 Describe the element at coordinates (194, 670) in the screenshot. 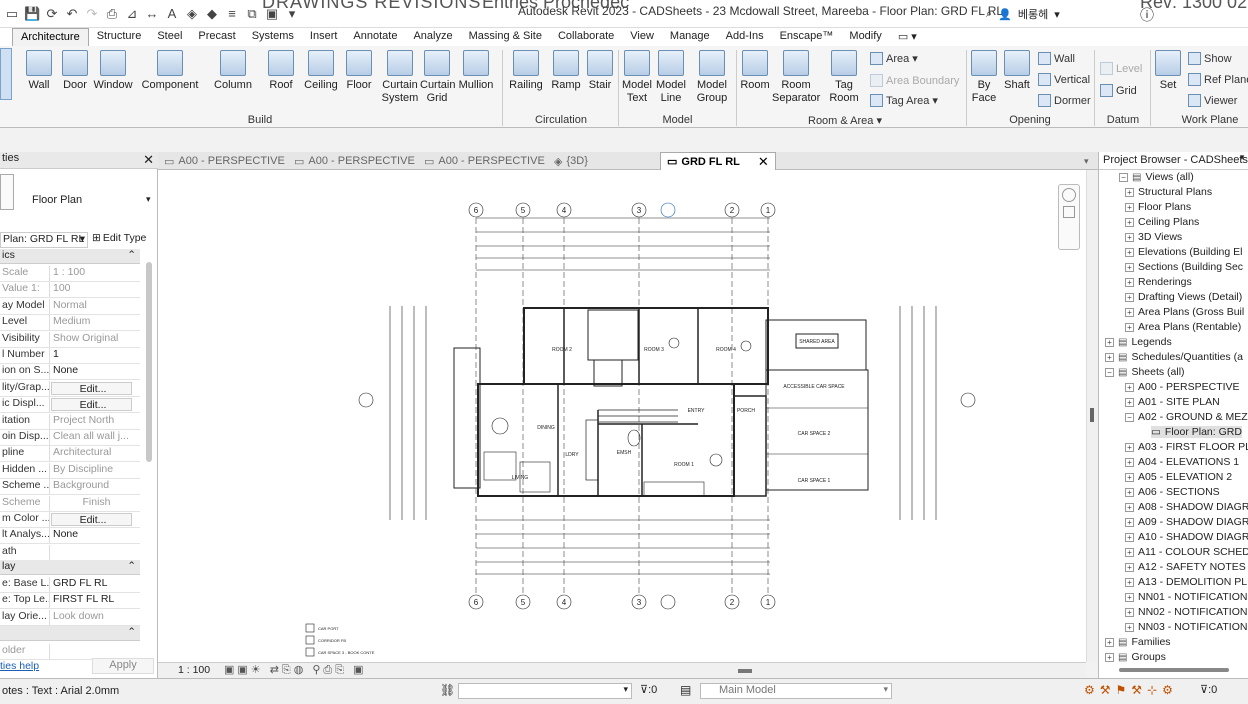

I see `view-scale: 1 : 100` at that location.